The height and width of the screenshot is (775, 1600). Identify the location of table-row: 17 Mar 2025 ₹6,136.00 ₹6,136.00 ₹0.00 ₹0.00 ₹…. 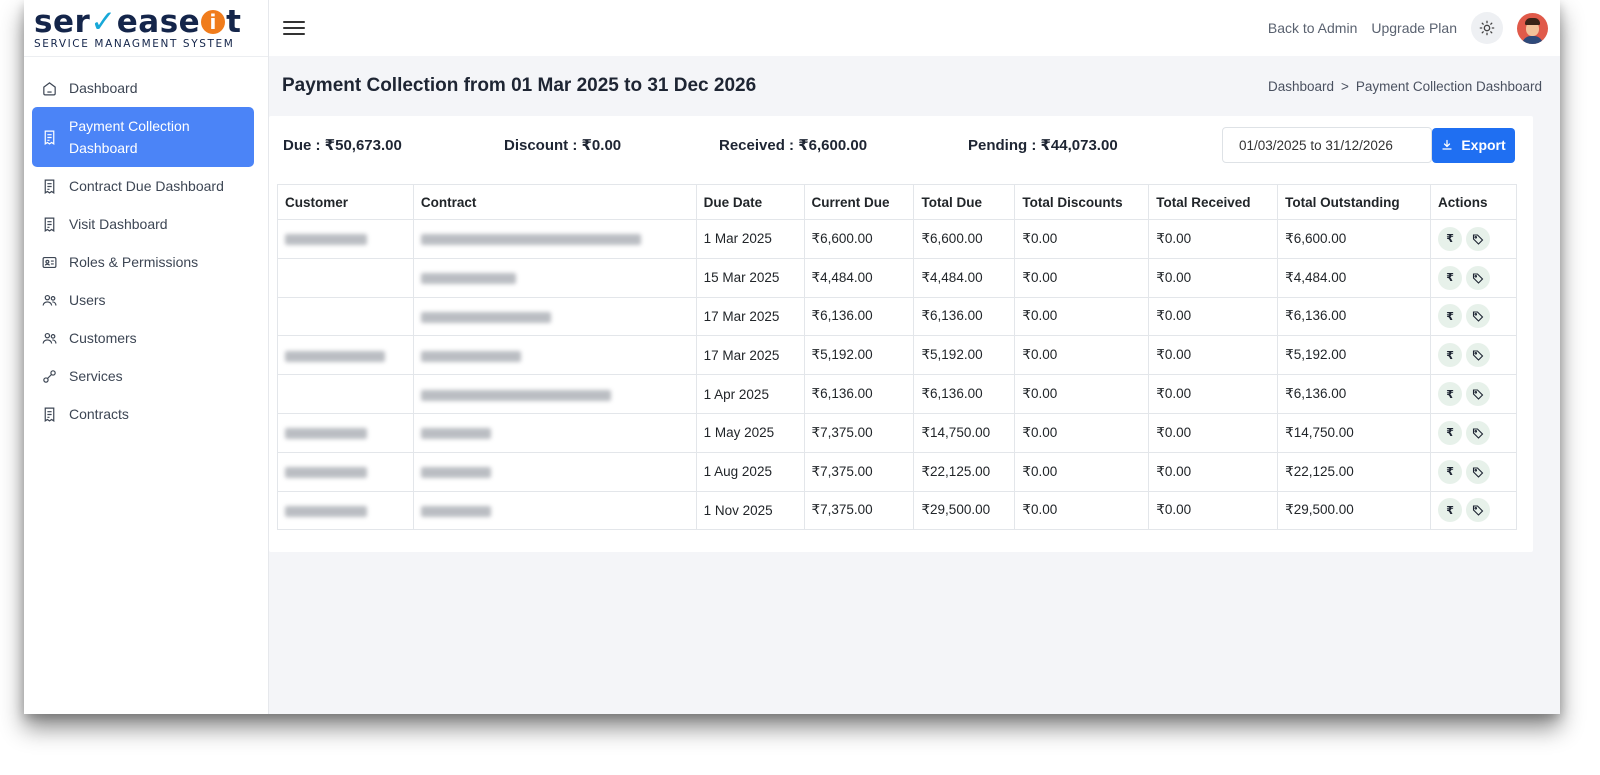
(897, 316).